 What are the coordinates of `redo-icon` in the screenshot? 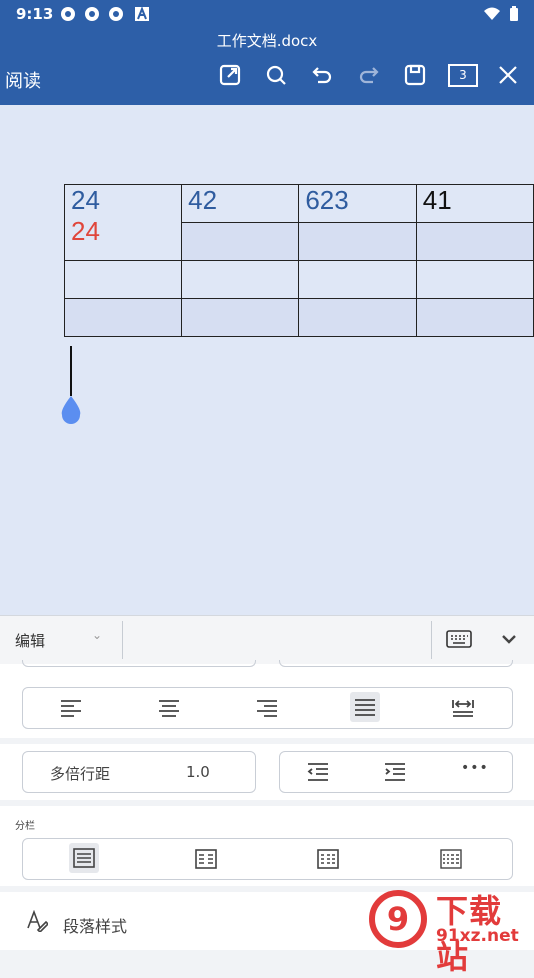 It's located at (369, 75).